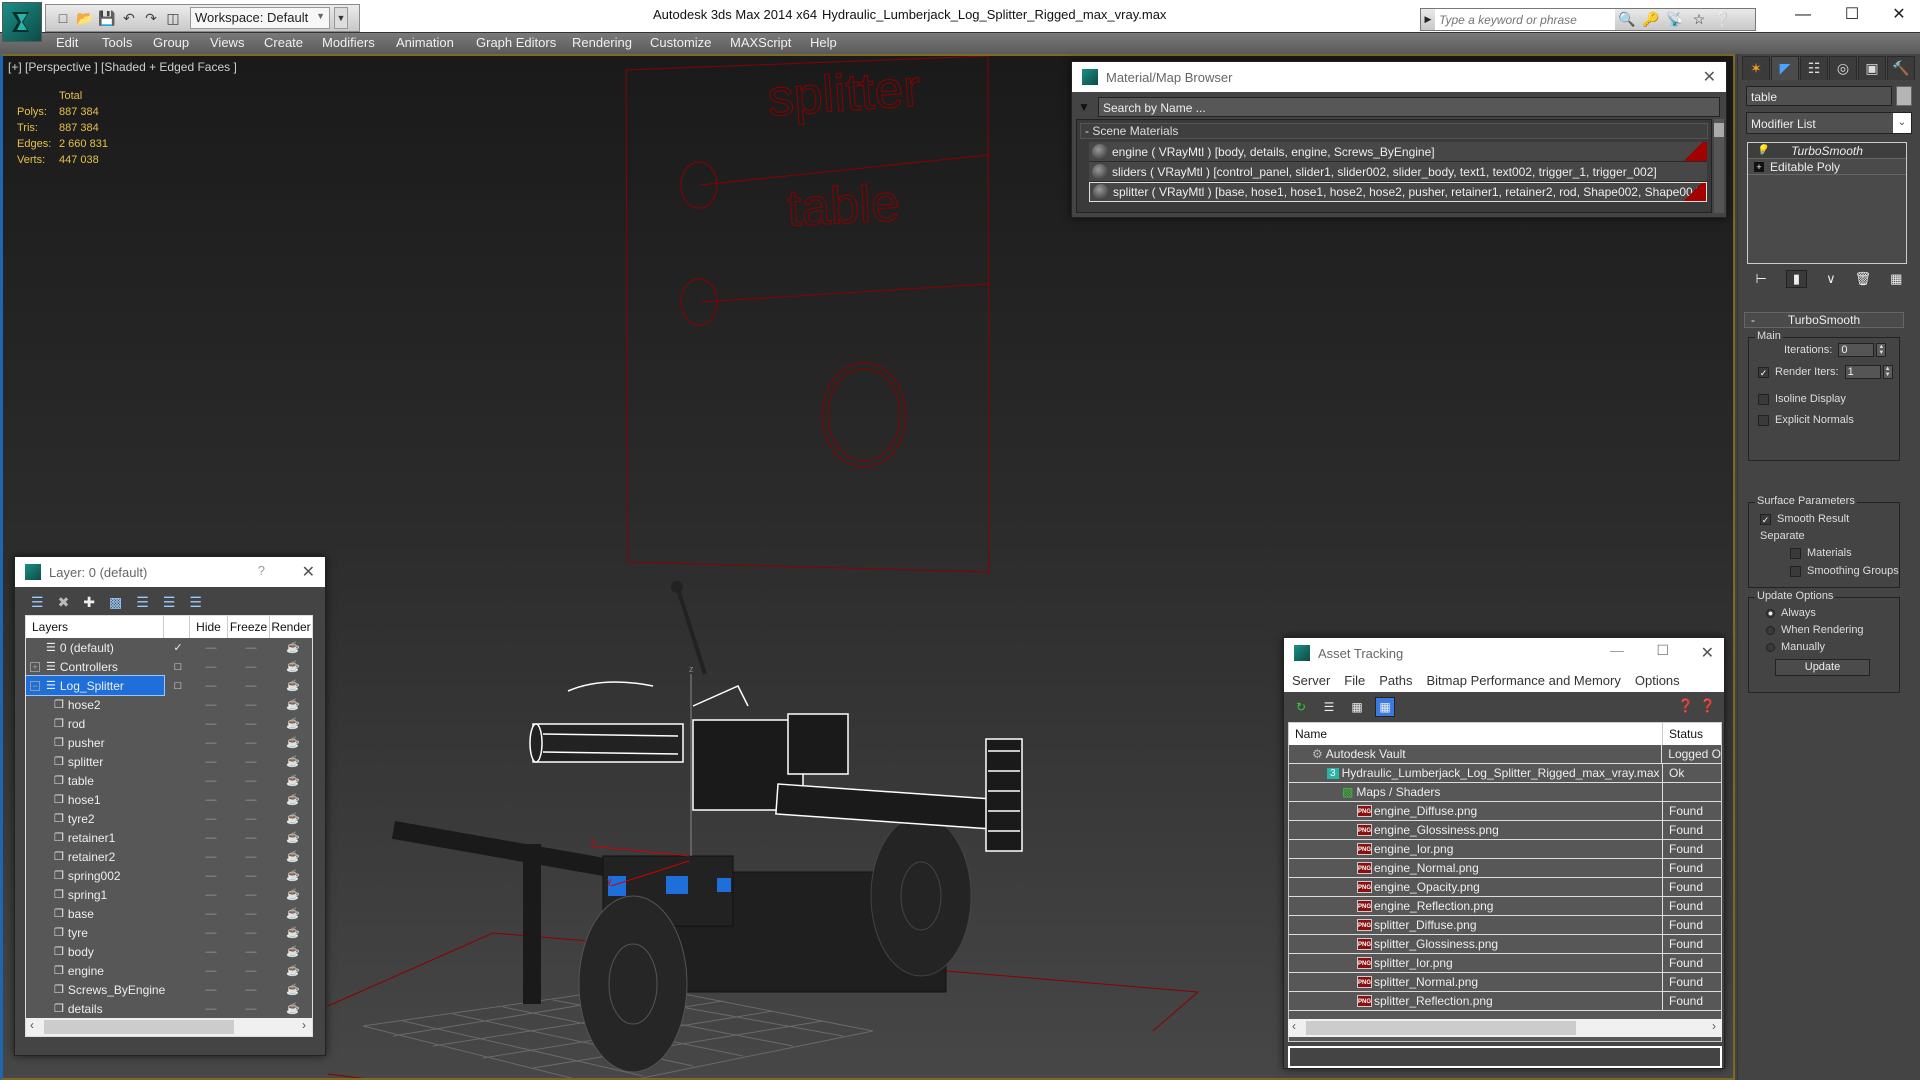 The width and height of the screenshot is (1920, 1080). Describe the element at coordinates (169, 894) in the screenshot. I see `layer-object-row: ❐ spring1— — ☕` at that location.